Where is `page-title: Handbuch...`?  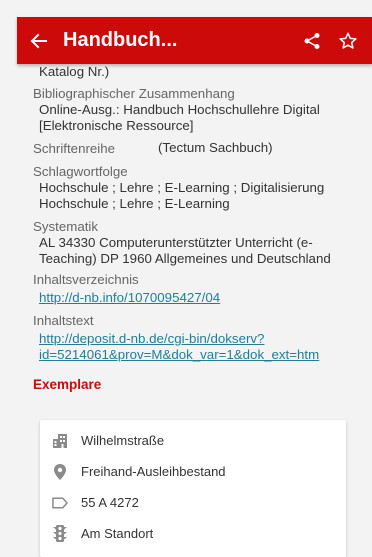
page-title: Handbuch... is located at coordinates (120, 40).